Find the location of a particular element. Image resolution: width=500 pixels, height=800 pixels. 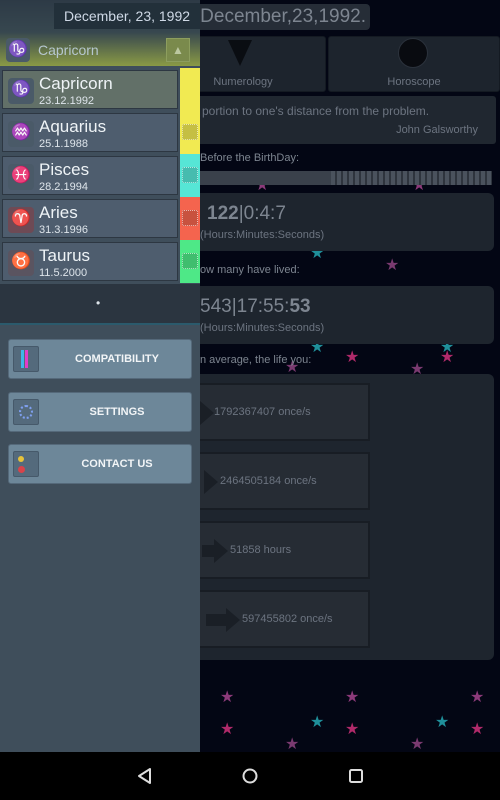

settings-icon is located at coordinates (26, 412).